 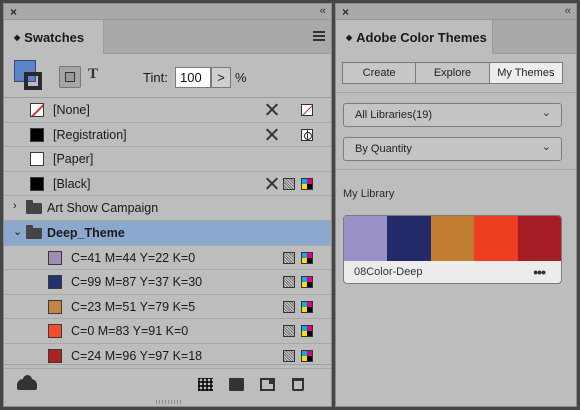 I want to click on swatch-name: C=24 M=96 Y=97 K=18, so click(x=137, y=355).